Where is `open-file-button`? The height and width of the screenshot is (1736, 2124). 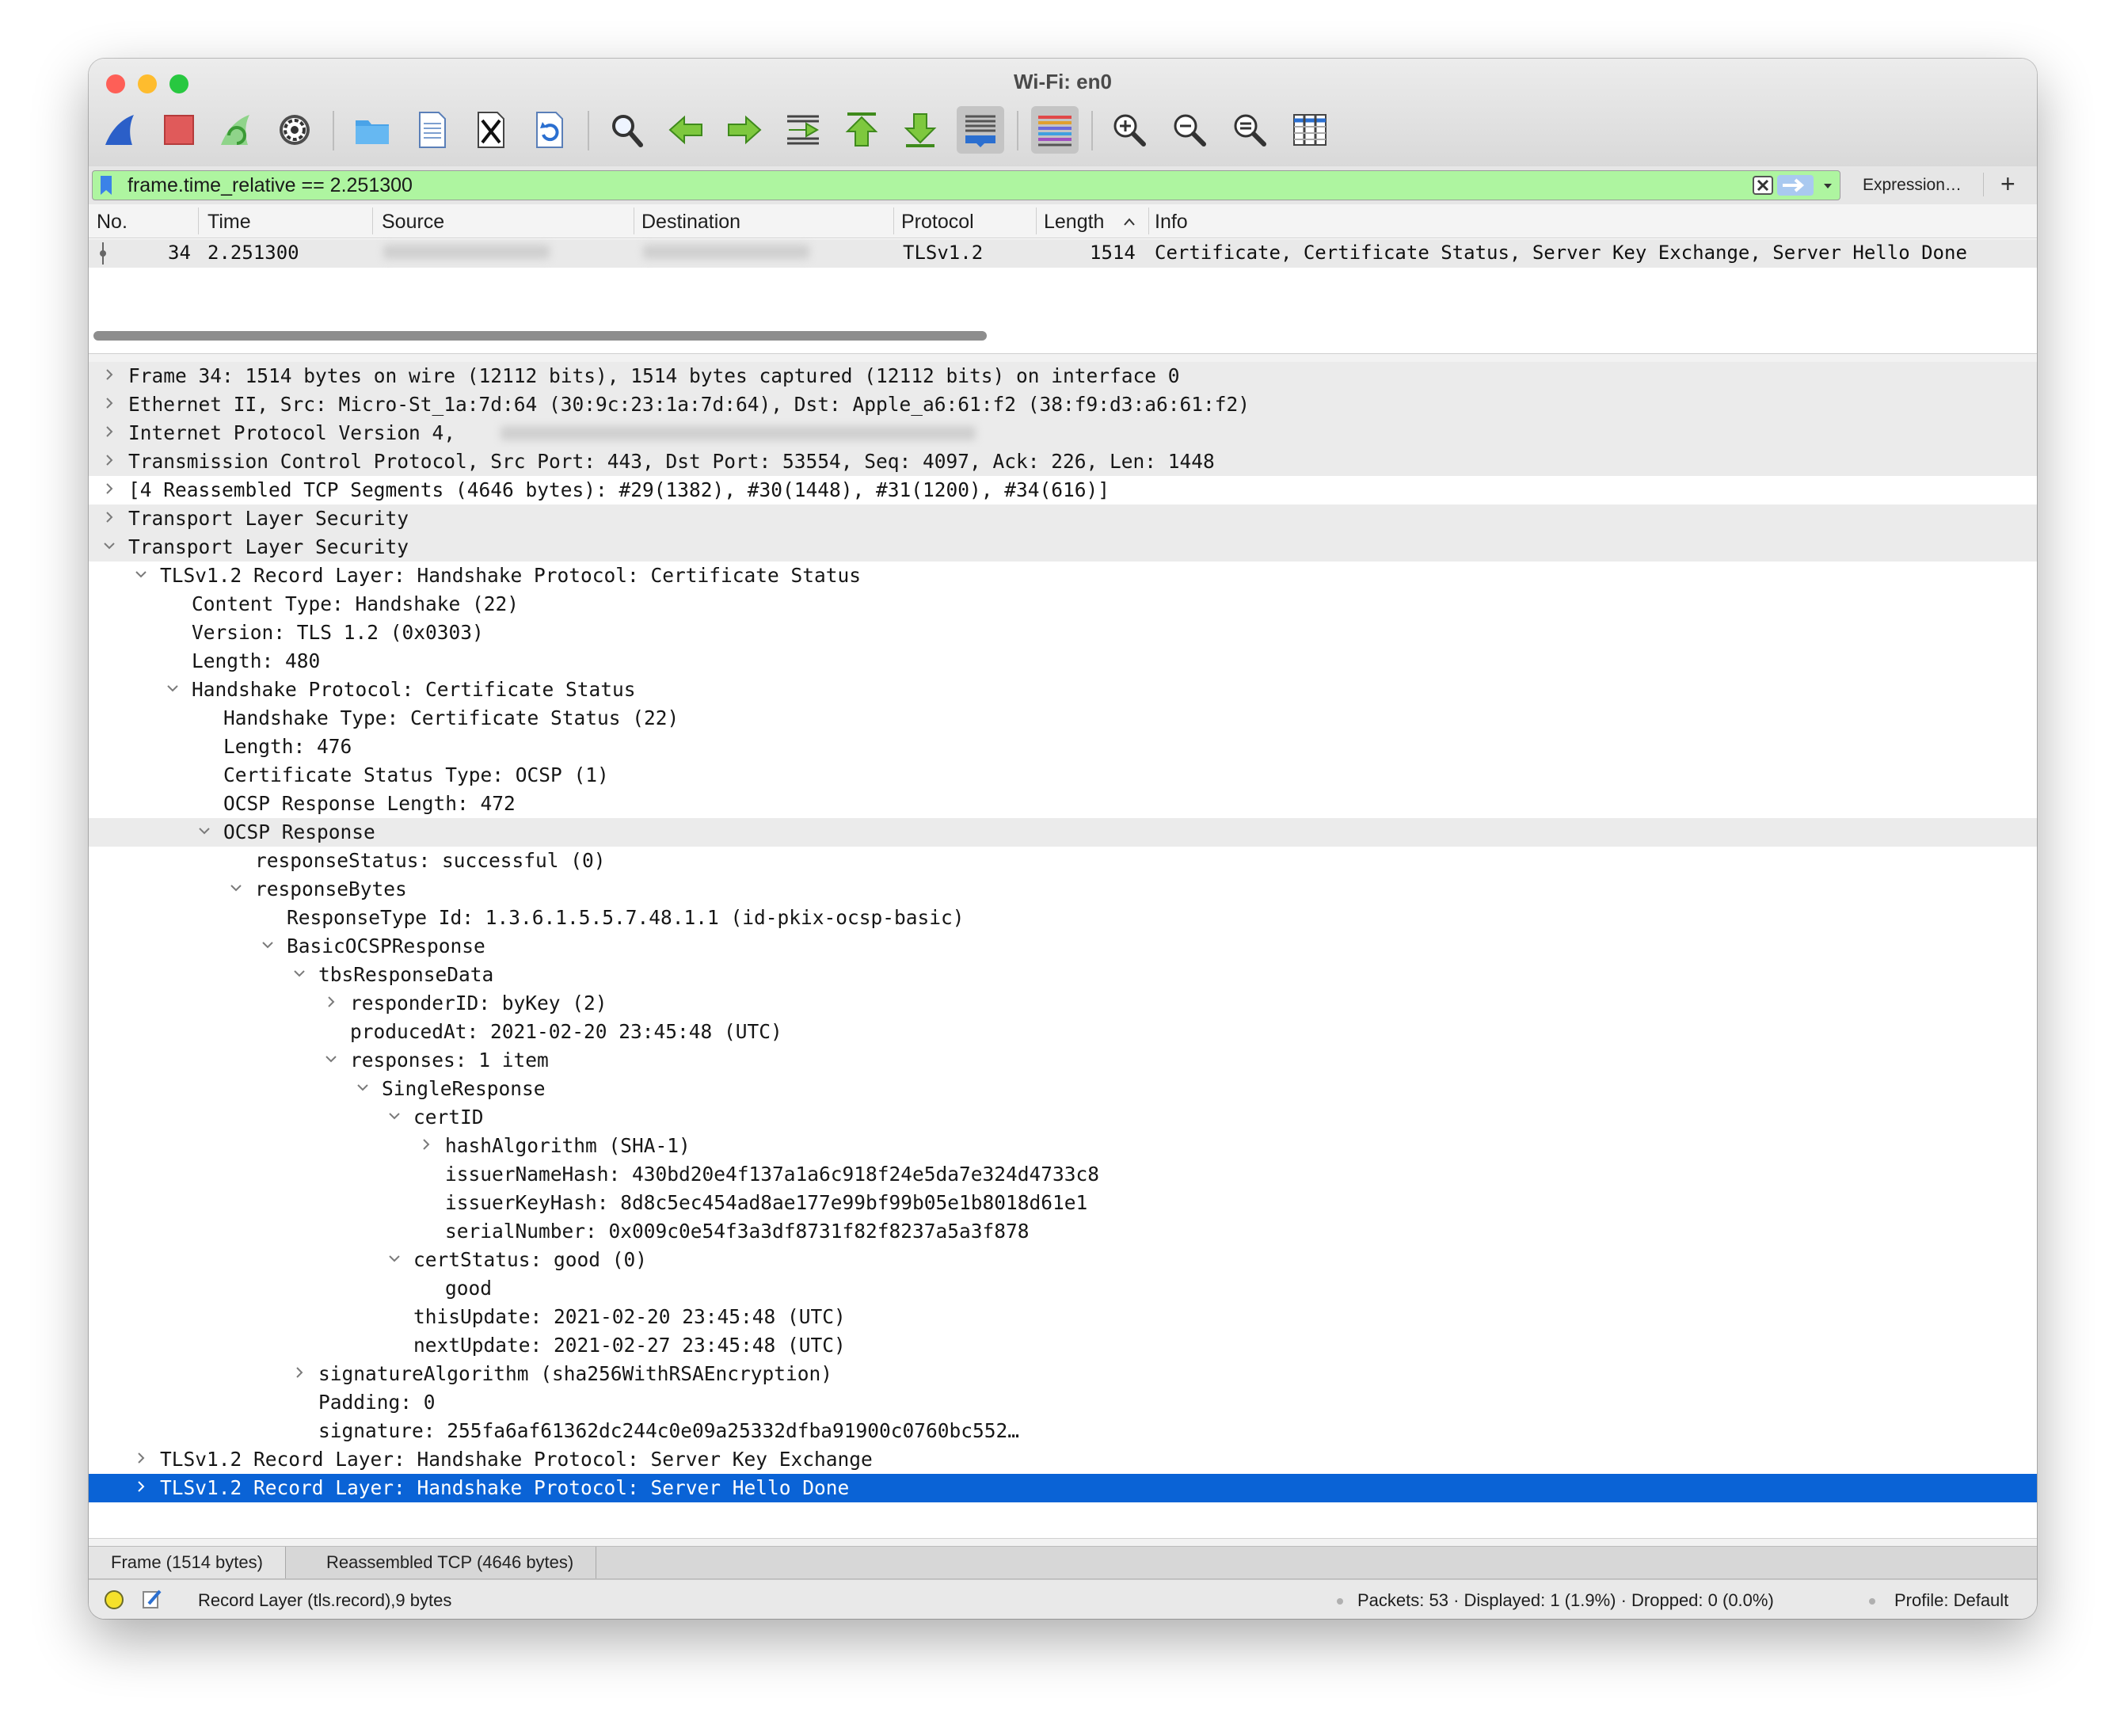 open-file-button is located at coordinates (372, 130).